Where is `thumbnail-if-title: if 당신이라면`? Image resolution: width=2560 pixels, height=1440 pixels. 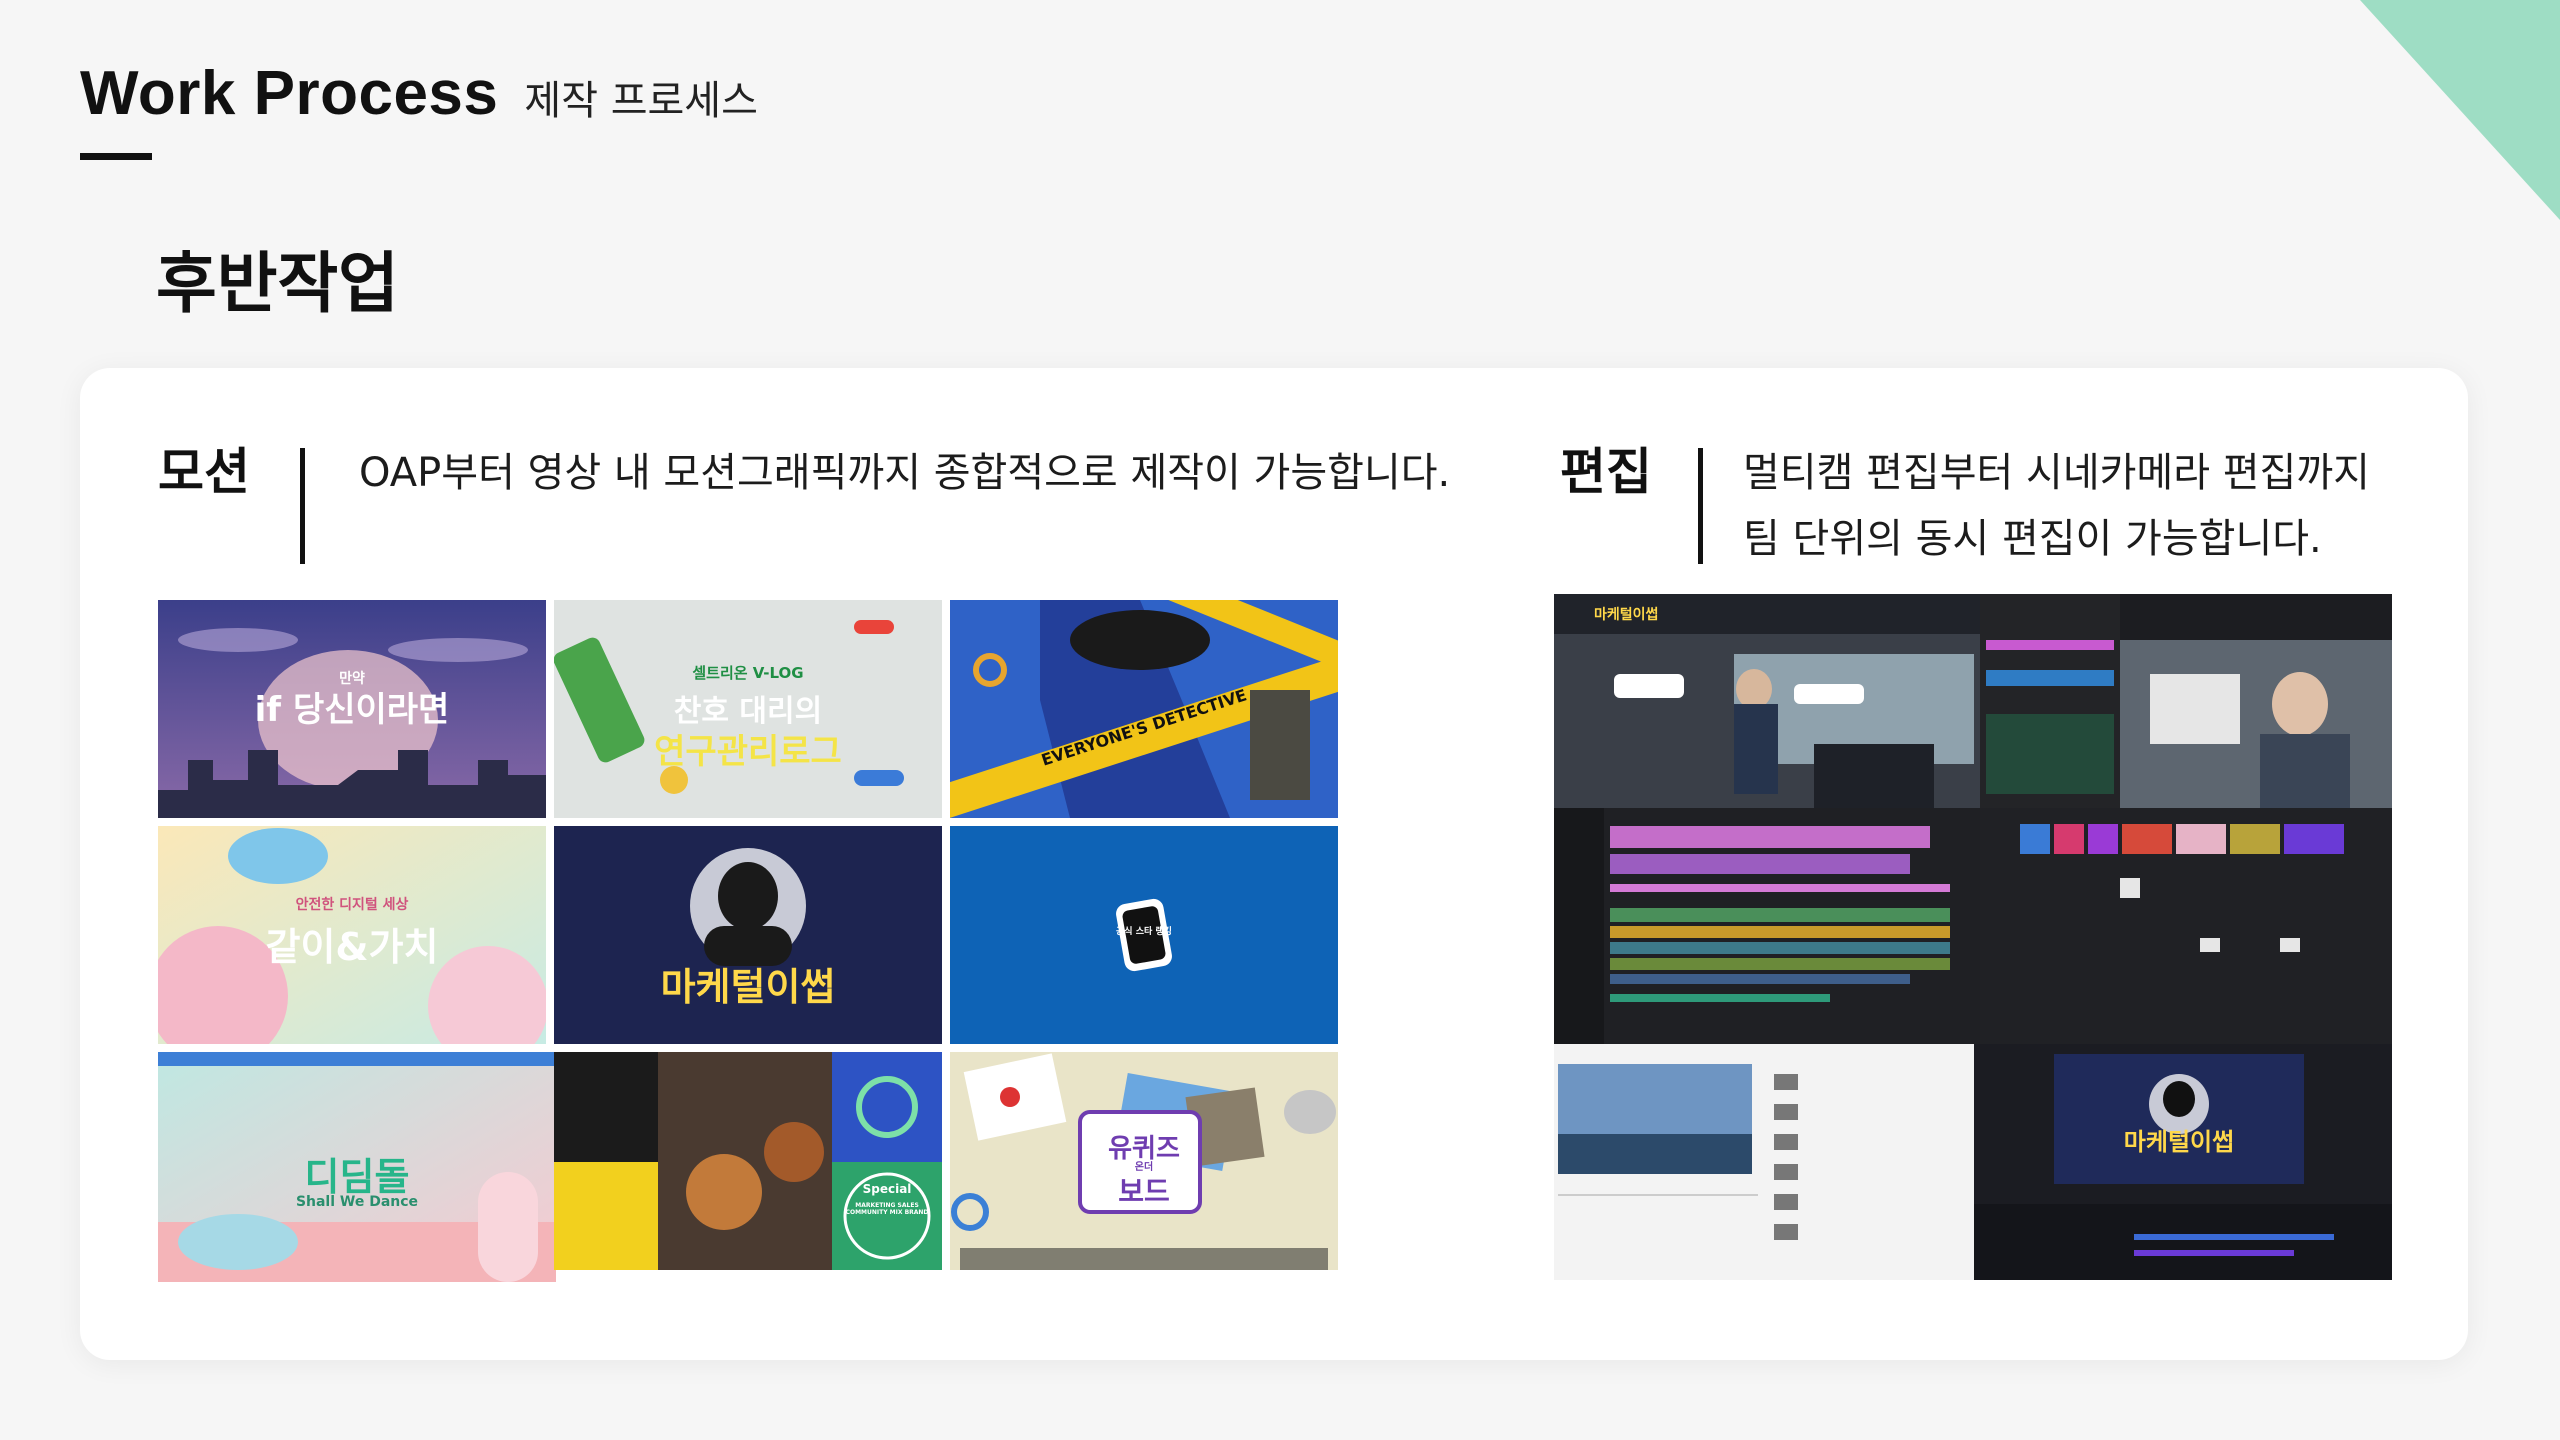 thumbnail-if-title: if 당신이라면 is located at coordinates (352, 710).